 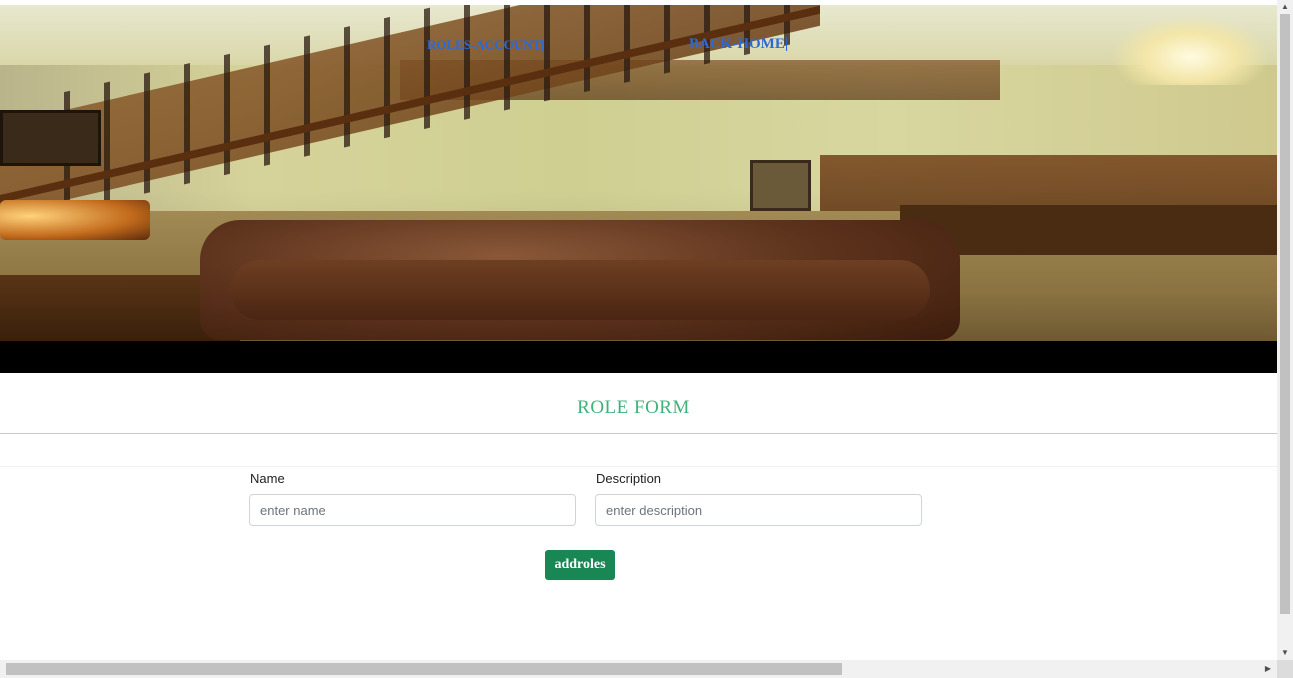 I want to click on scrollbar-corner, so click(x=1285, y=669).